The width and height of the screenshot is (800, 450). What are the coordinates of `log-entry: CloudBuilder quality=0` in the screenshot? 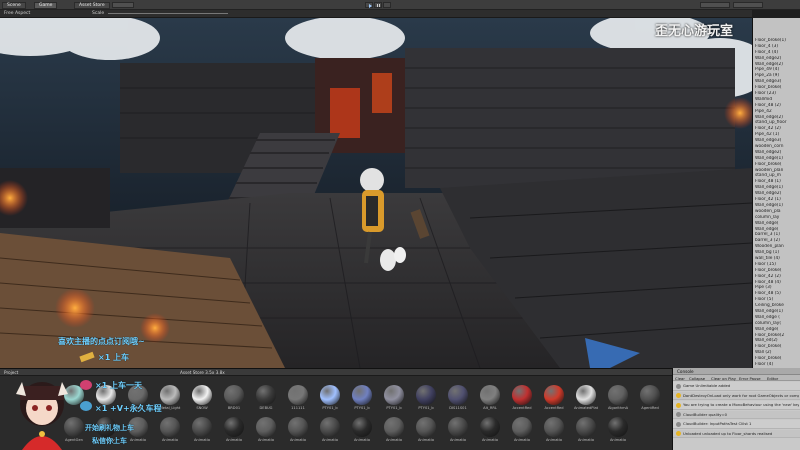 It's located at (736, 414).